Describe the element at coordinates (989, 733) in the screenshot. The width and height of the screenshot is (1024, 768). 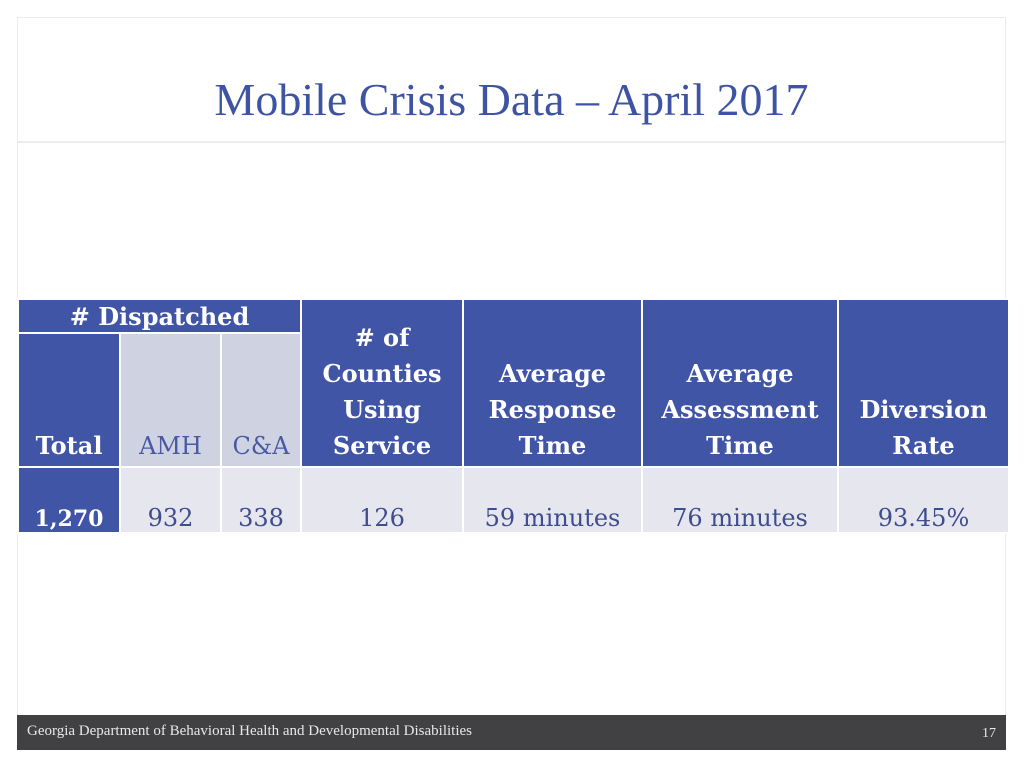
I see `page-number: 17` at that location.